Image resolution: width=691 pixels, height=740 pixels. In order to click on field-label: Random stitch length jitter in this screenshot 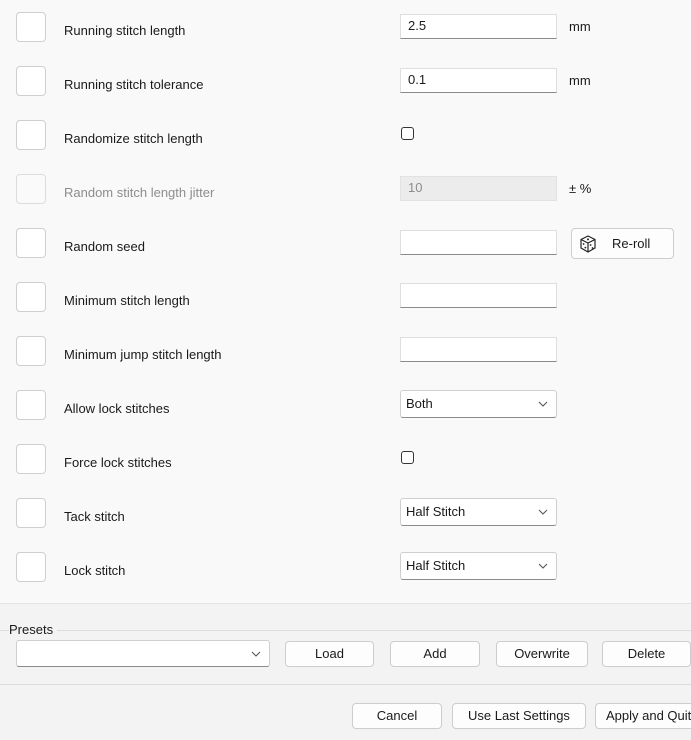, I will do `click(139, 192)`.